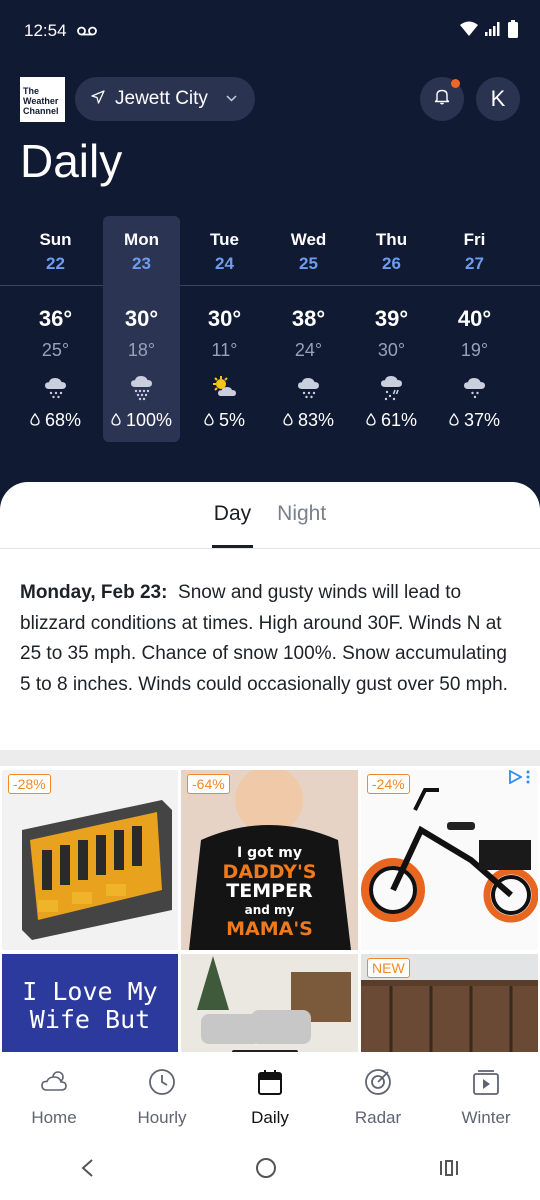 This screenshot has height=1200, width=540. I want to click on nav-radar: Radar, so click(378, 1097).